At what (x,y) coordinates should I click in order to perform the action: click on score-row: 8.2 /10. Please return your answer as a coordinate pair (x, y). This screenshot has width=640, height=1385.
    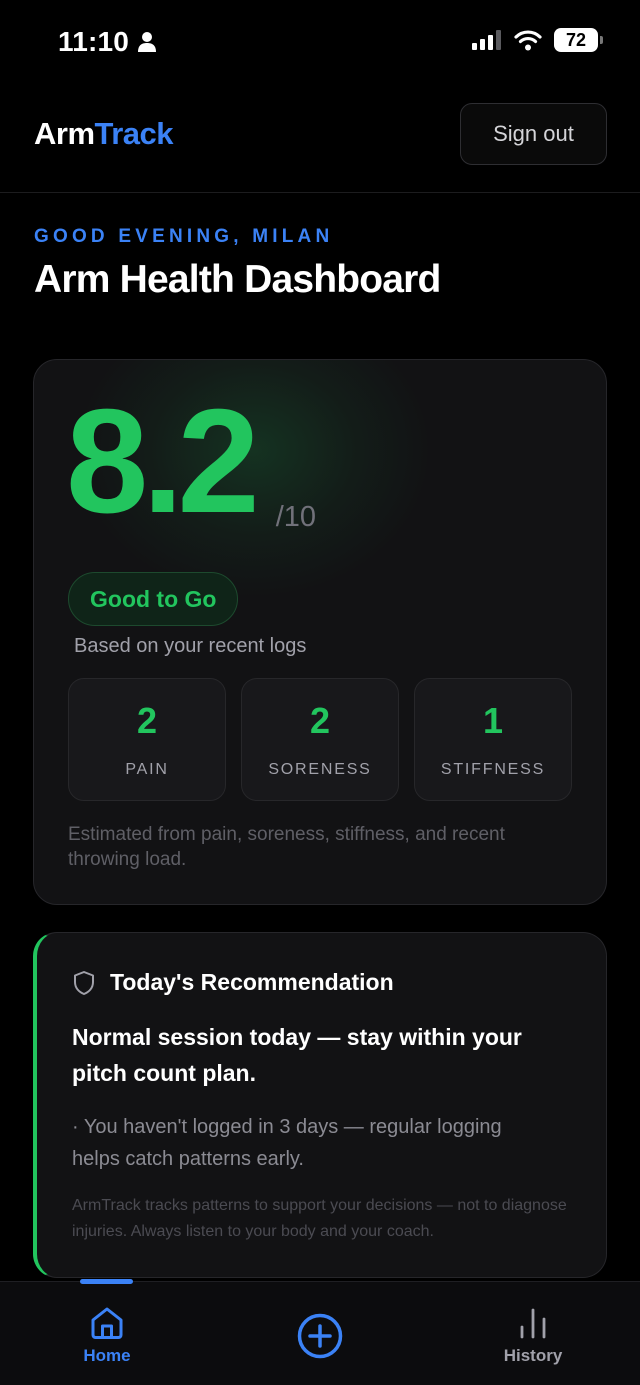
    Looking at the image, I should click on (191, 462).